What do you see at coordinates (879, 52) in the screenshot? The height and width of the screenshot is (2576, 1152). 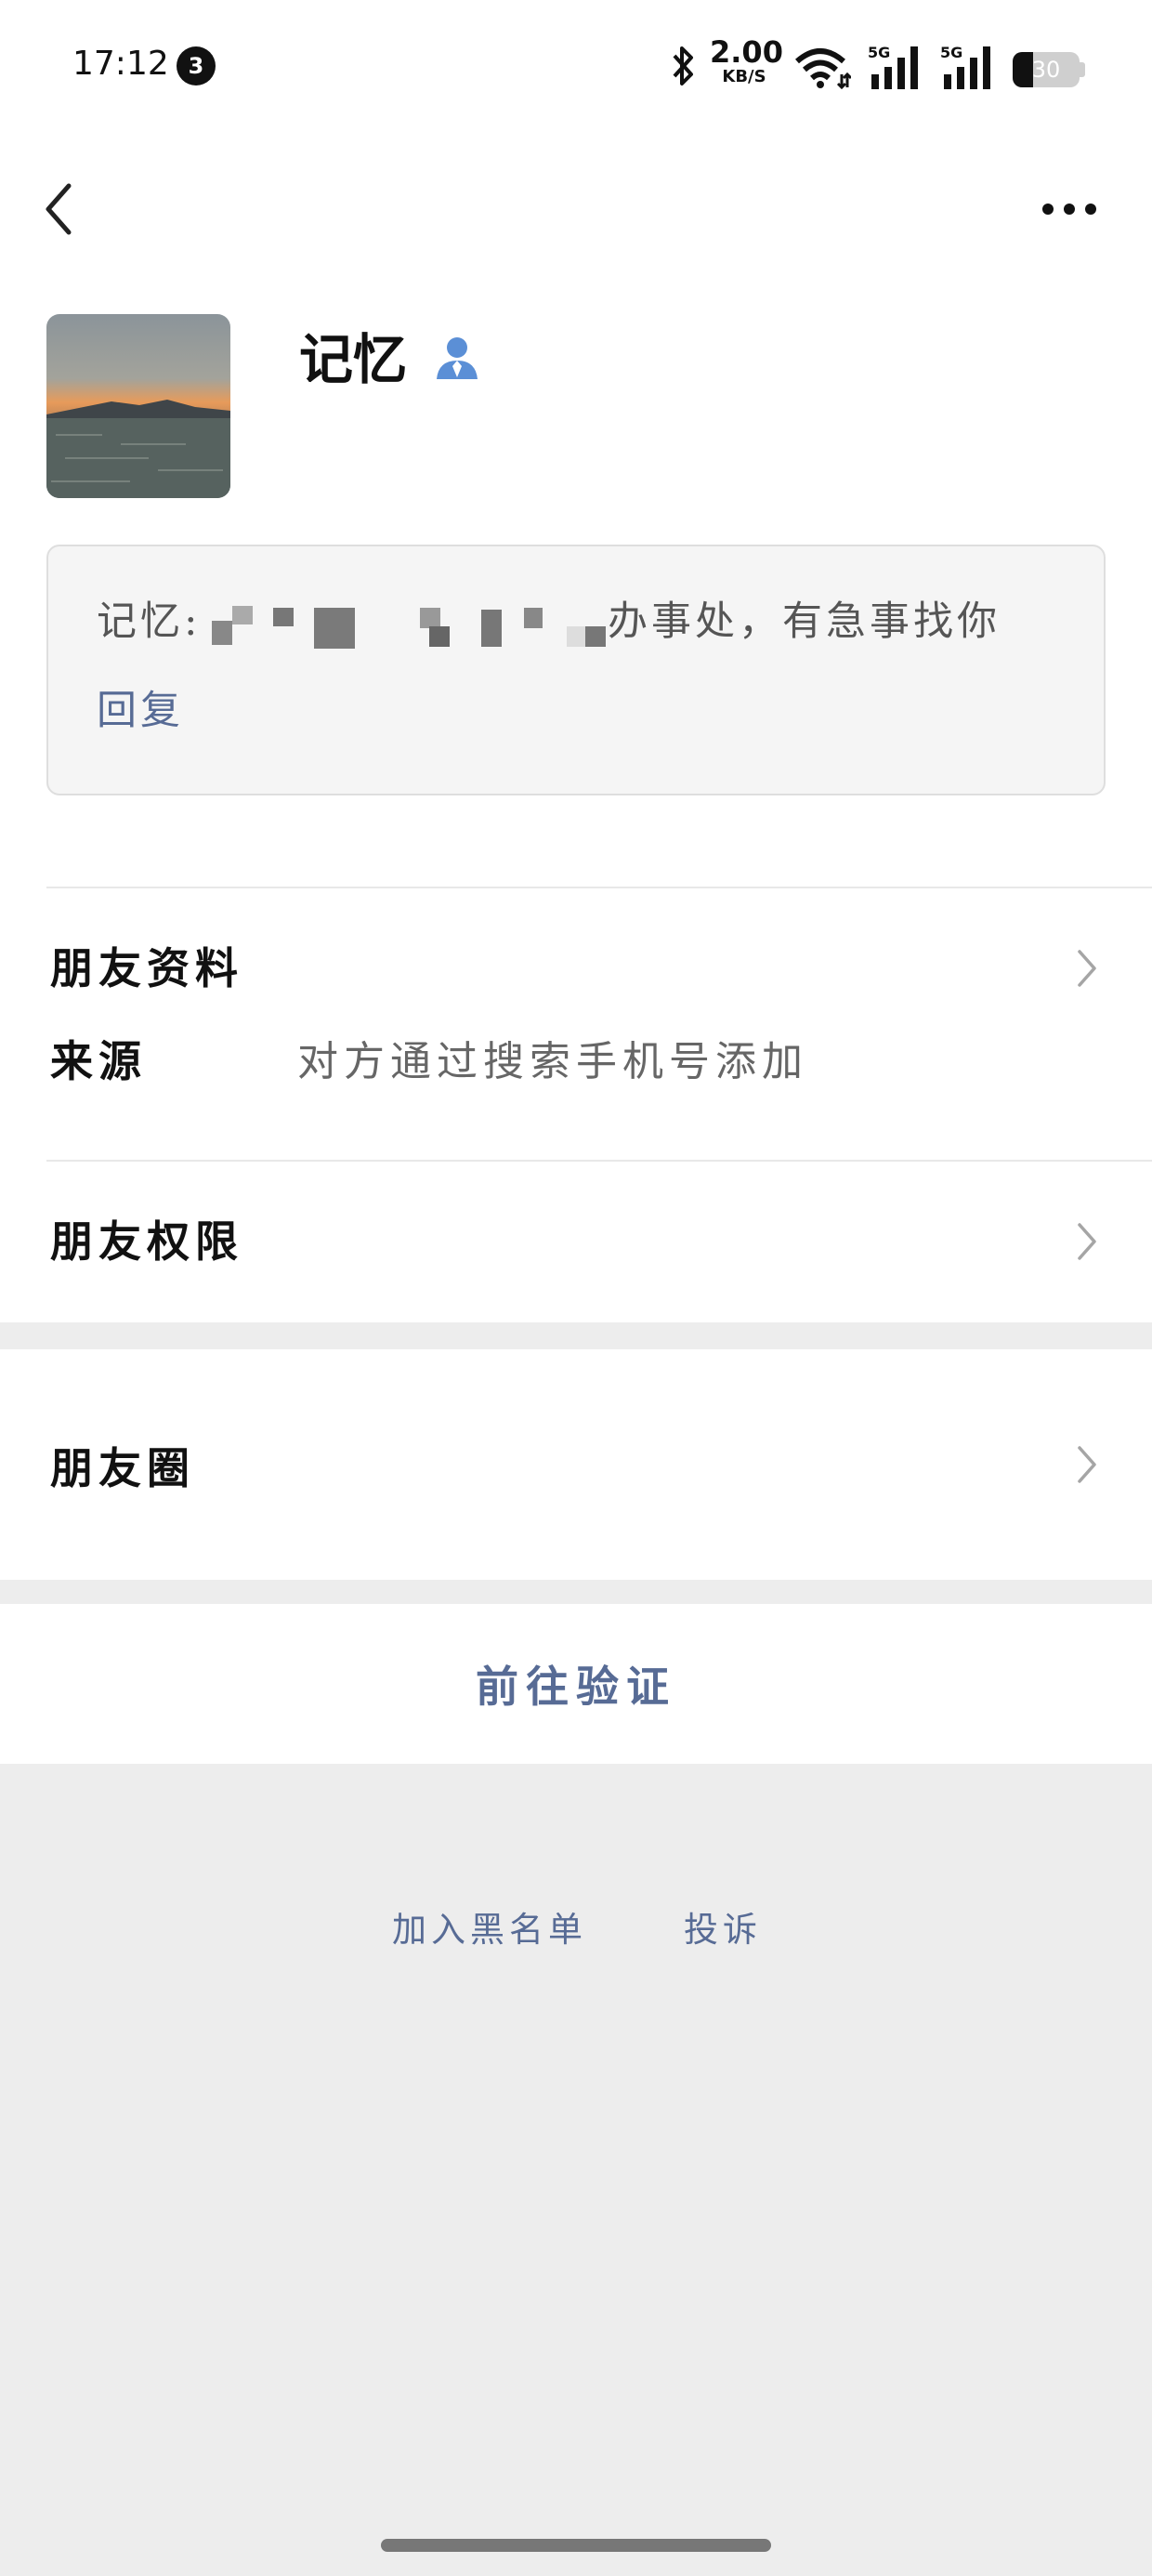 I see `signal-label-1: 5G` at bounding box center [879, 52].